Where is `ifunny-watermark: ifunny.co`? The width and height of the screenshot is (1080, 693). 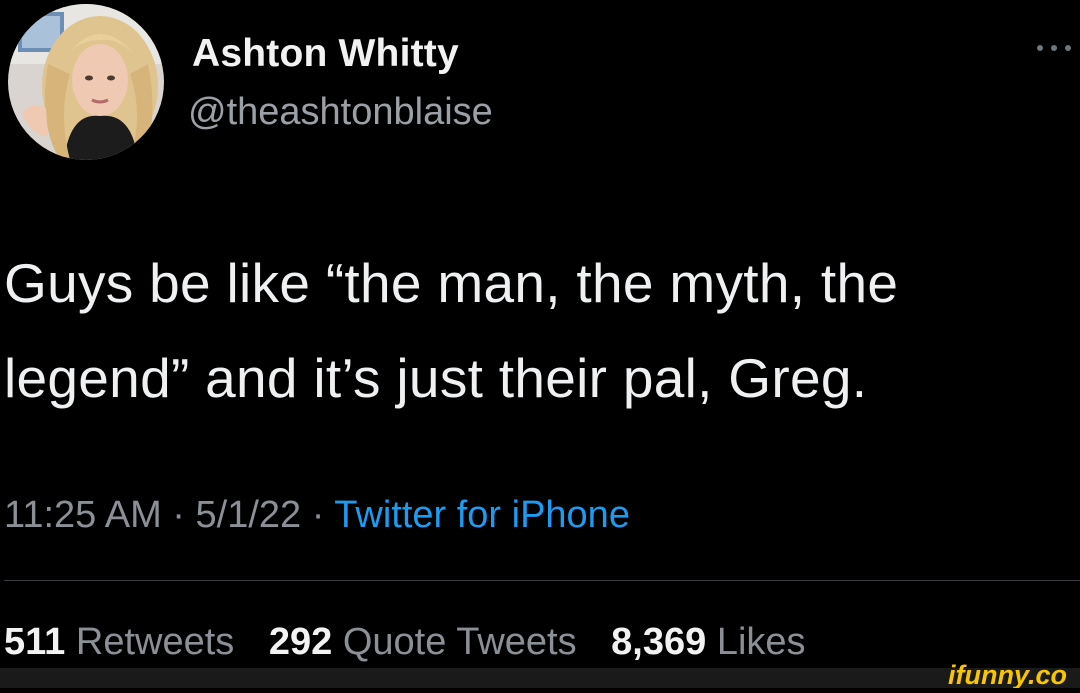
ifunny-watermark: ifunny.co is located at coordinates (1012, 675).